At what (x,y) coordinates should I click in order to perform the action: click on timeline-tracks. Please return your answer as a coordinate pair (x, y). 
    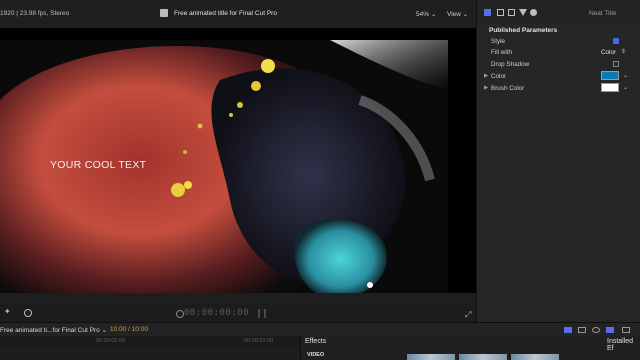
    Looking at the image, I should click on (150, 353).